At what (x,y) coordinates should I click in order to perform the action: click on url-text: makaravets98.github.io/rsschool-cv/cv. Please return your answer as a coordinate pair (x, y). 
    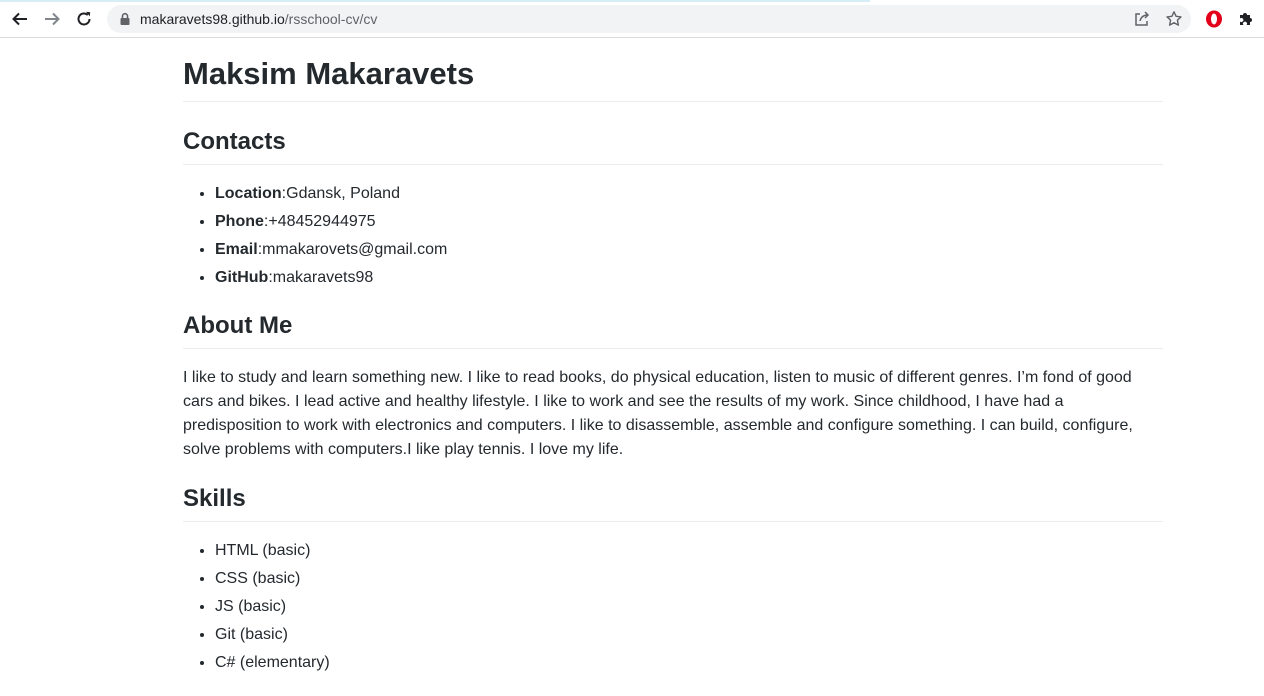
    Looking at the image, I should click on (258, 19).